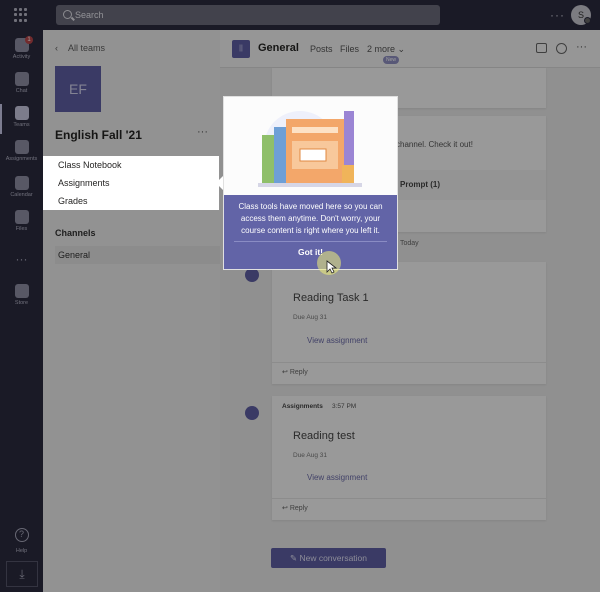 The image size is (600, 592). Describe the element at coordinates (310, 252) in the screenshot. I see `got-it-button: Got it!` at that location.